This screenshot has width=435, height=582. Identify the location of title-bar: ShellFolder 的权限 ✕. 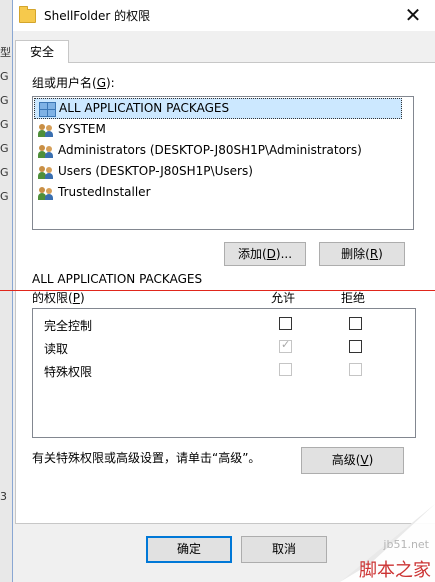
(224, 15).